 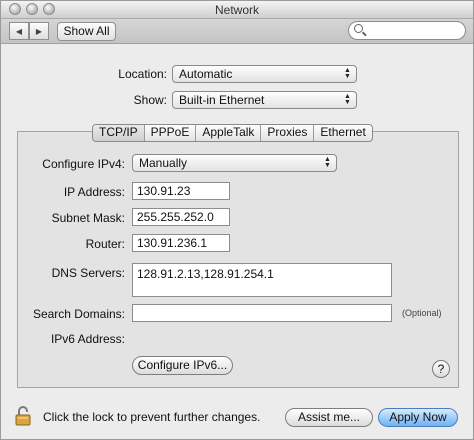 What do you see at coordinates (229, 133) in the screenshot?
I see `tab-appletalk: AppleTalk` at bounding box center [229, 133].